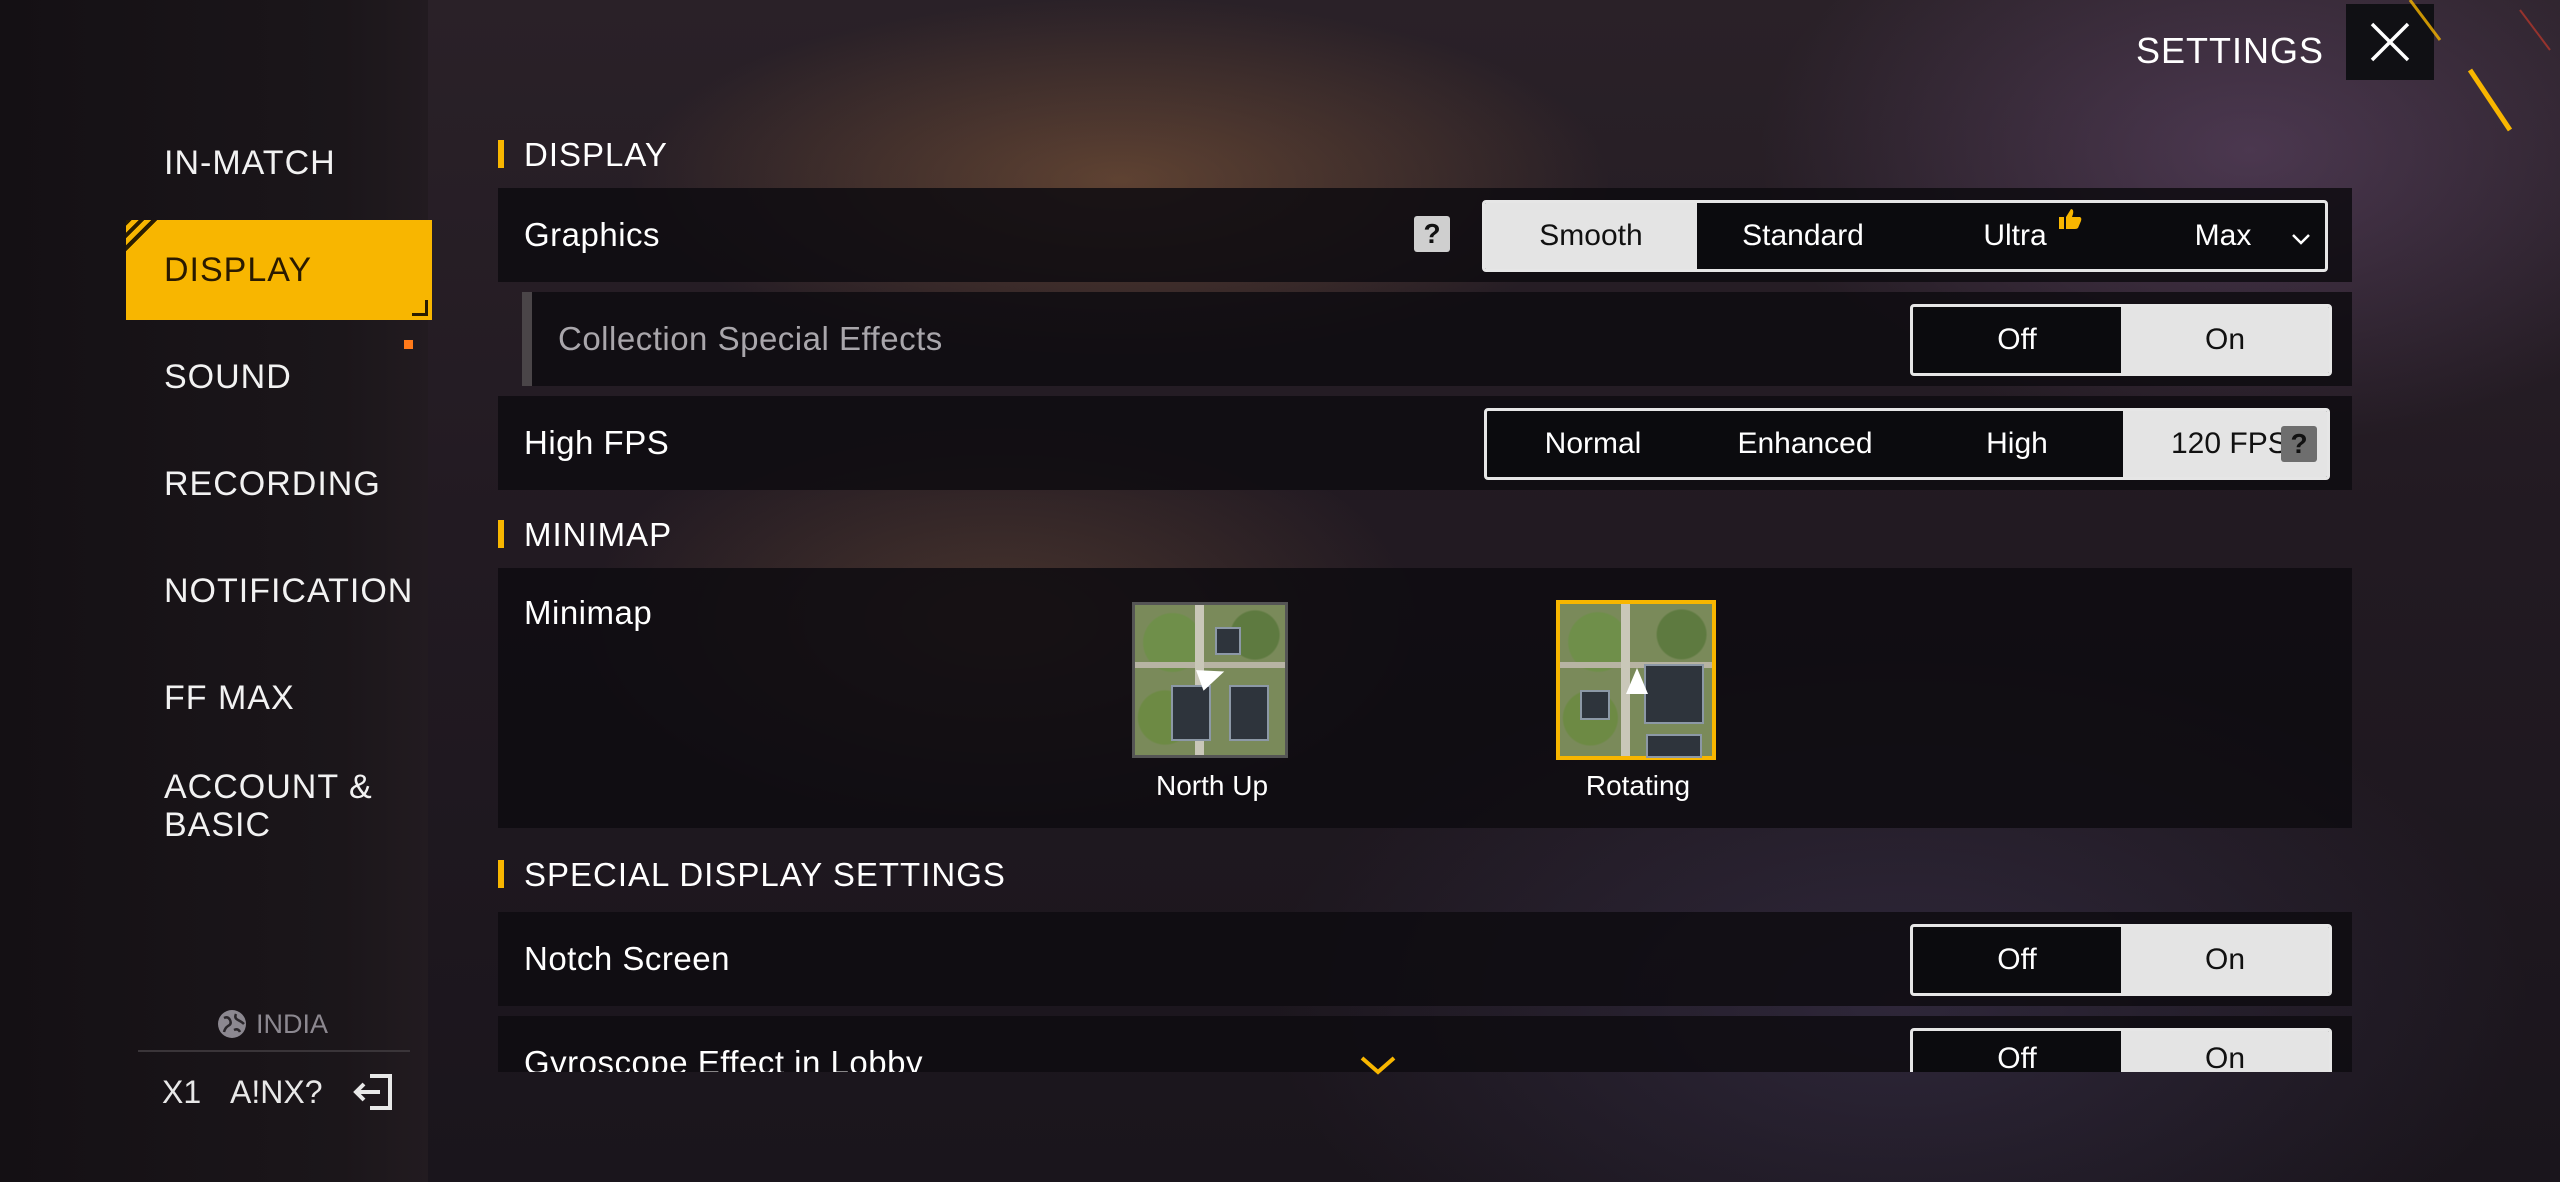 The image size is (2560, 1182). What do you see at coordinates (2225, 340) in the screenshot?
I see `collection-effects-on: On` at bounding box center [2225, 340].